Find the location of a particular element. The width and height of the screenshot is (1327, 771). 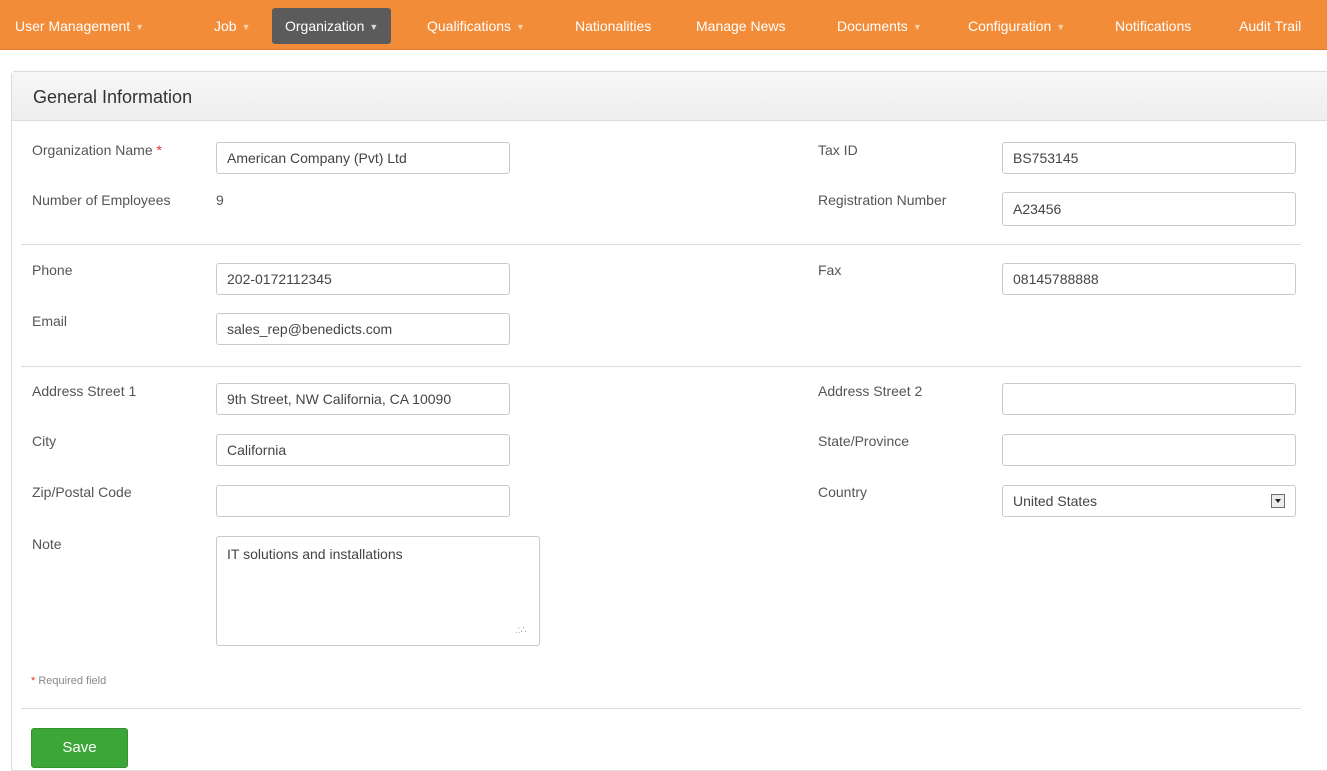

country-select: United States is located at coordinates (1149, 501).